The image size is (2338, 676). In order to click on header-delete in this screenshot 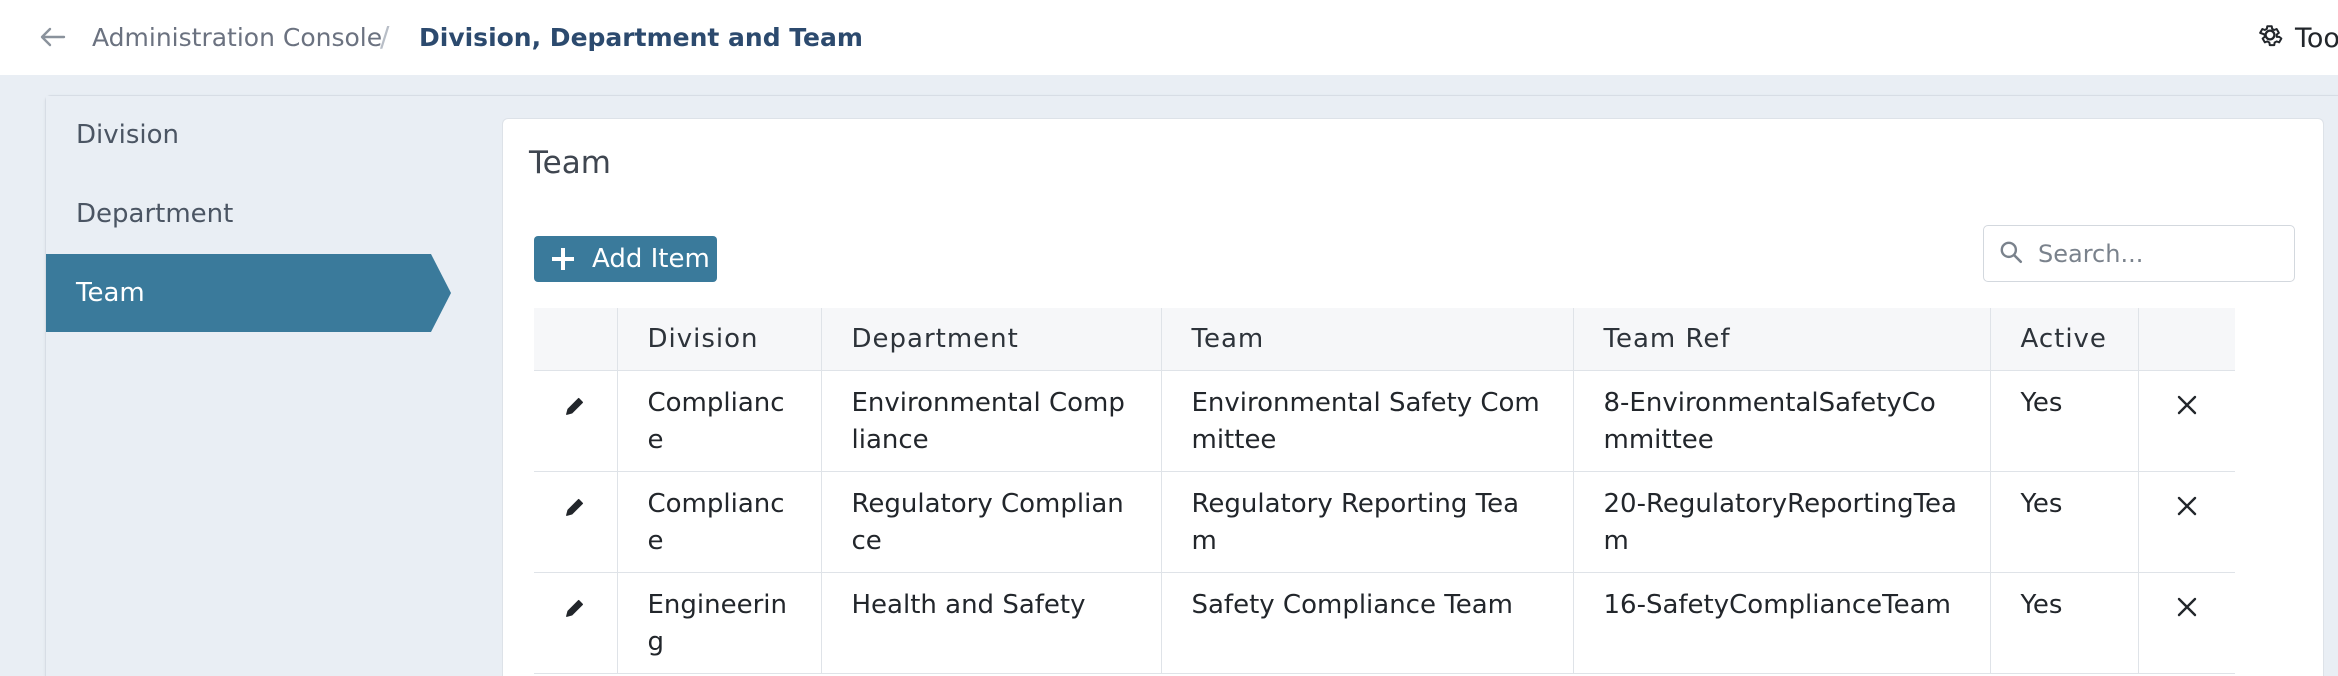, I will do `click(2186, 339)`.